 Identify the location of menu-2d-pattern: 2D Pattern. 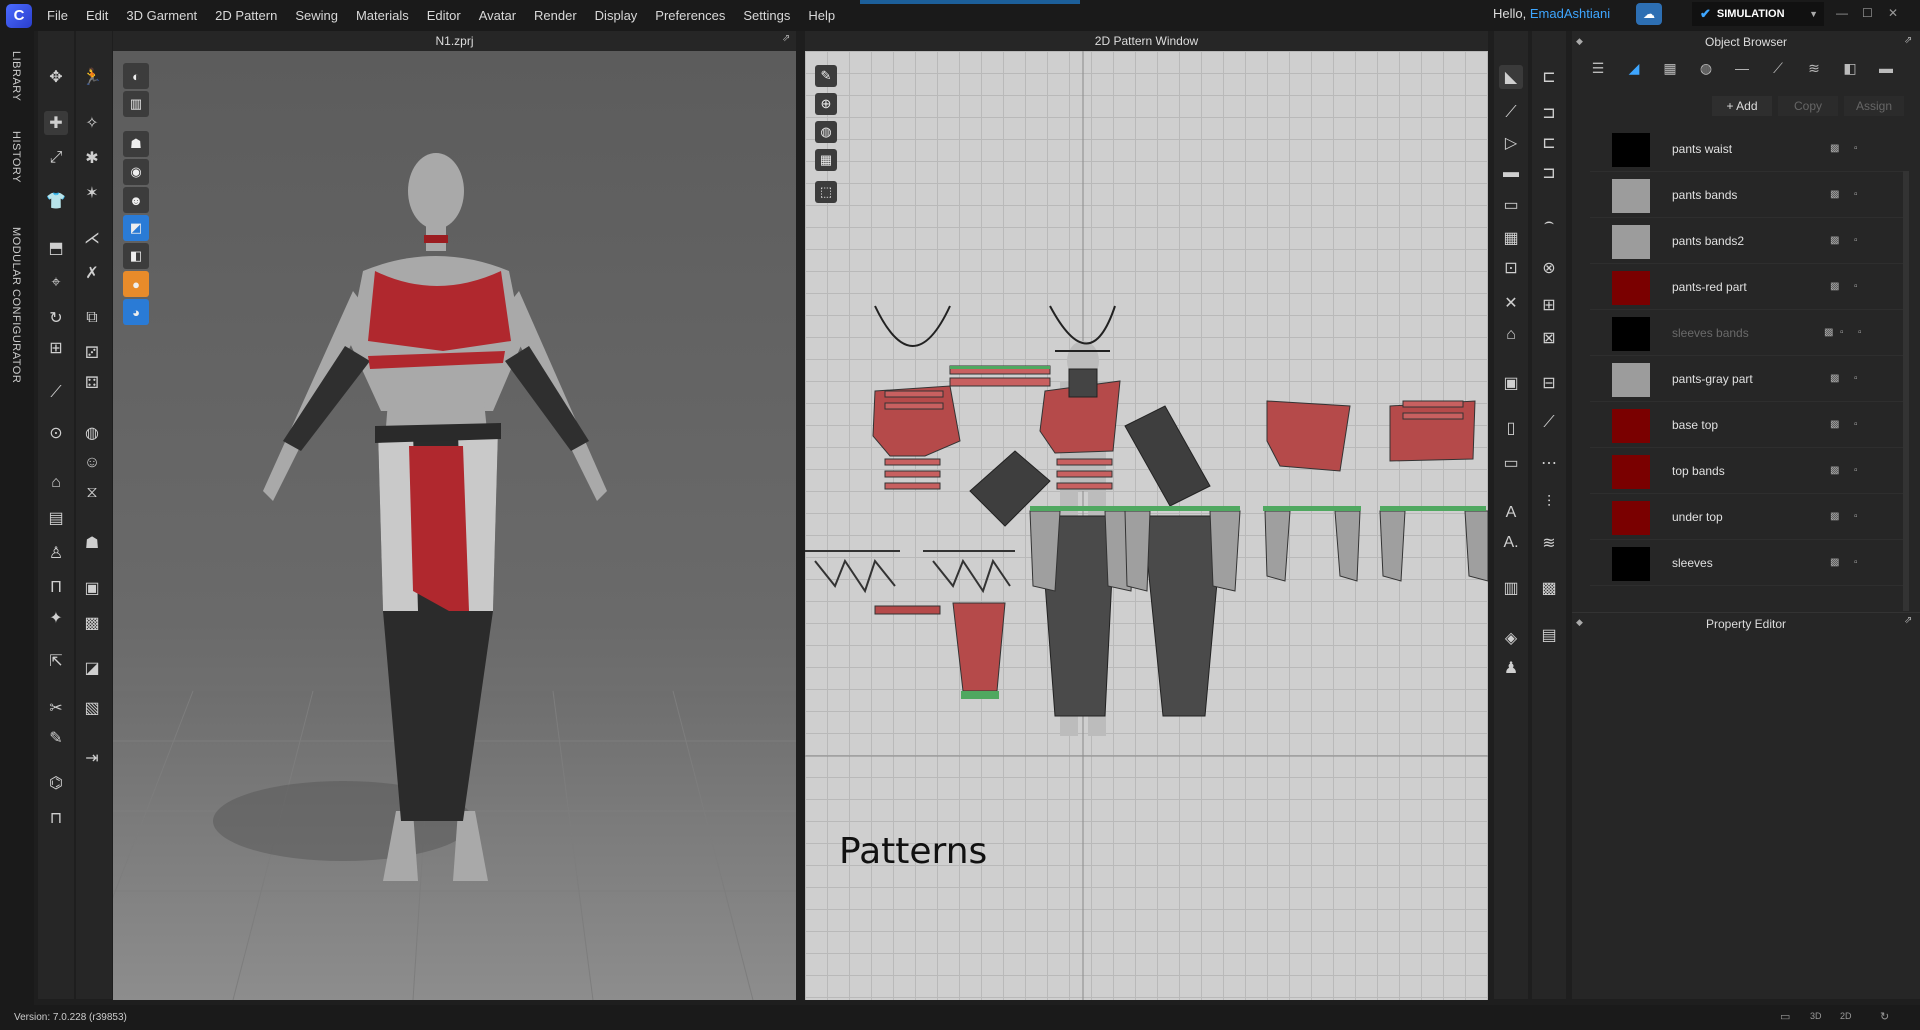
(246, 15).